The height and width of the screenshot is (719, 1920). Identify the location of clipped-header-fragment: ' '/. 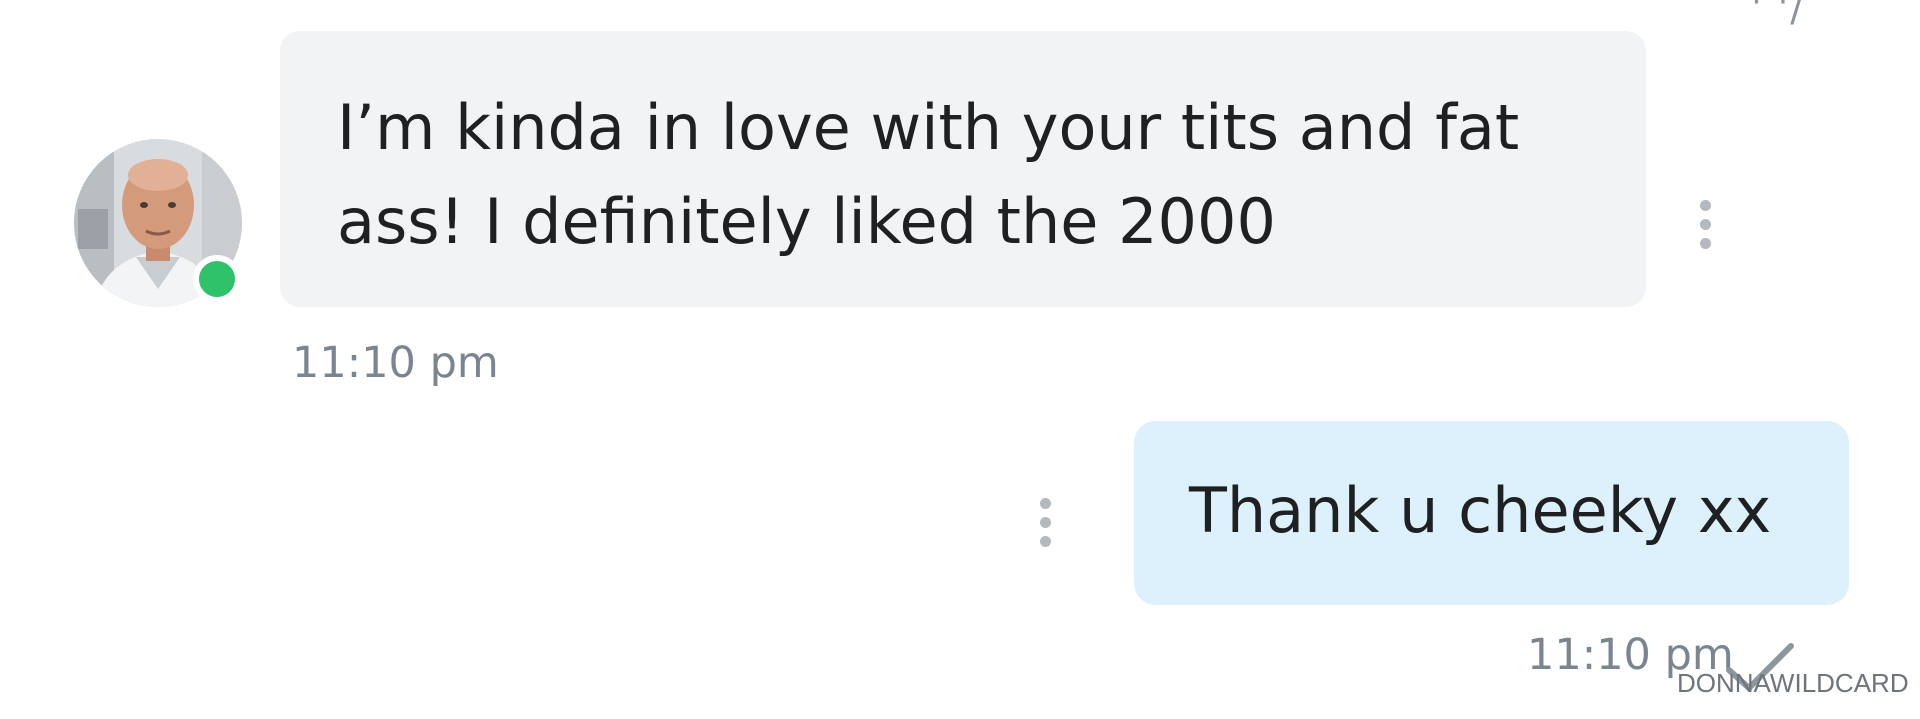
(1778, 15).